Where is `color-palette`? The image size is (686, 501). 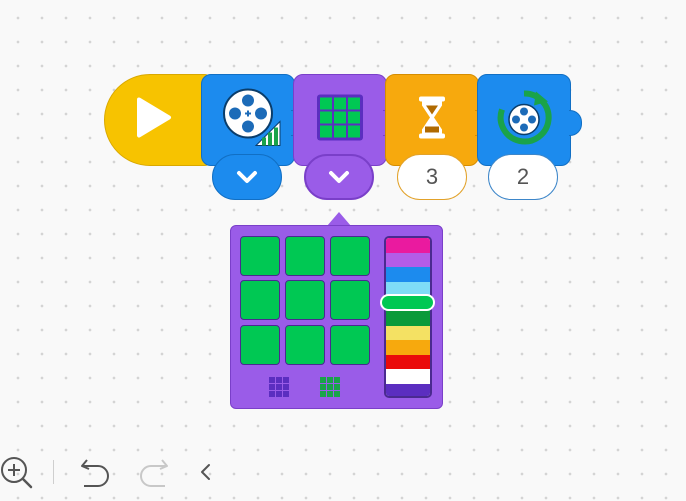
color-palette is located at coordinates (408, 317).